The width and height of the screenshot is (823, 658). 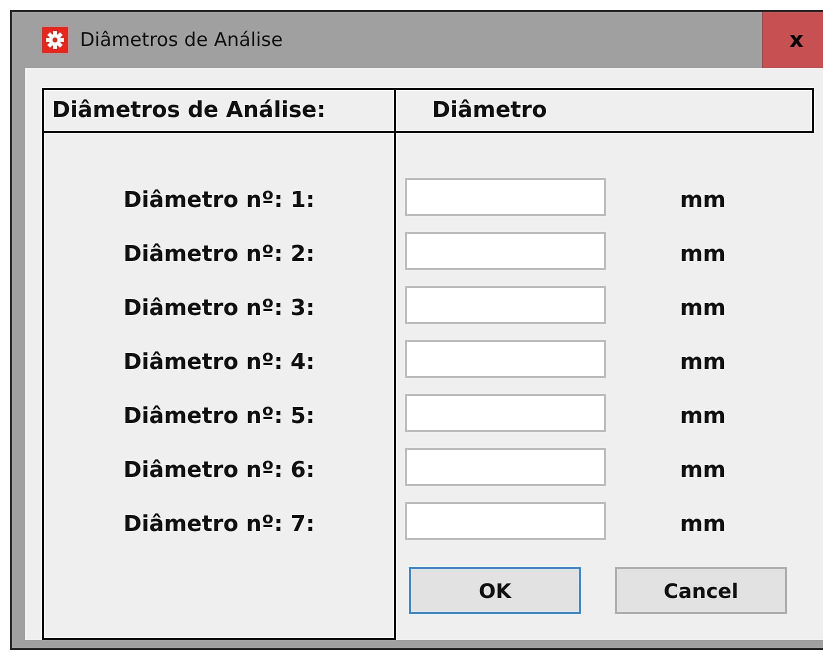 I want to click on diameter-label: Diâmetro nº: 3:, so click(x=219, y=308).